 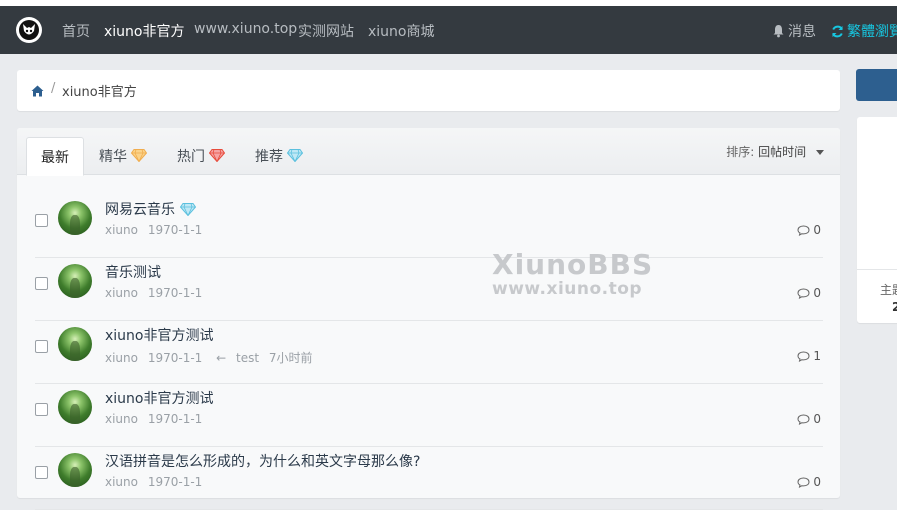 I want to click on site-logo, so click(x=29, y=30).